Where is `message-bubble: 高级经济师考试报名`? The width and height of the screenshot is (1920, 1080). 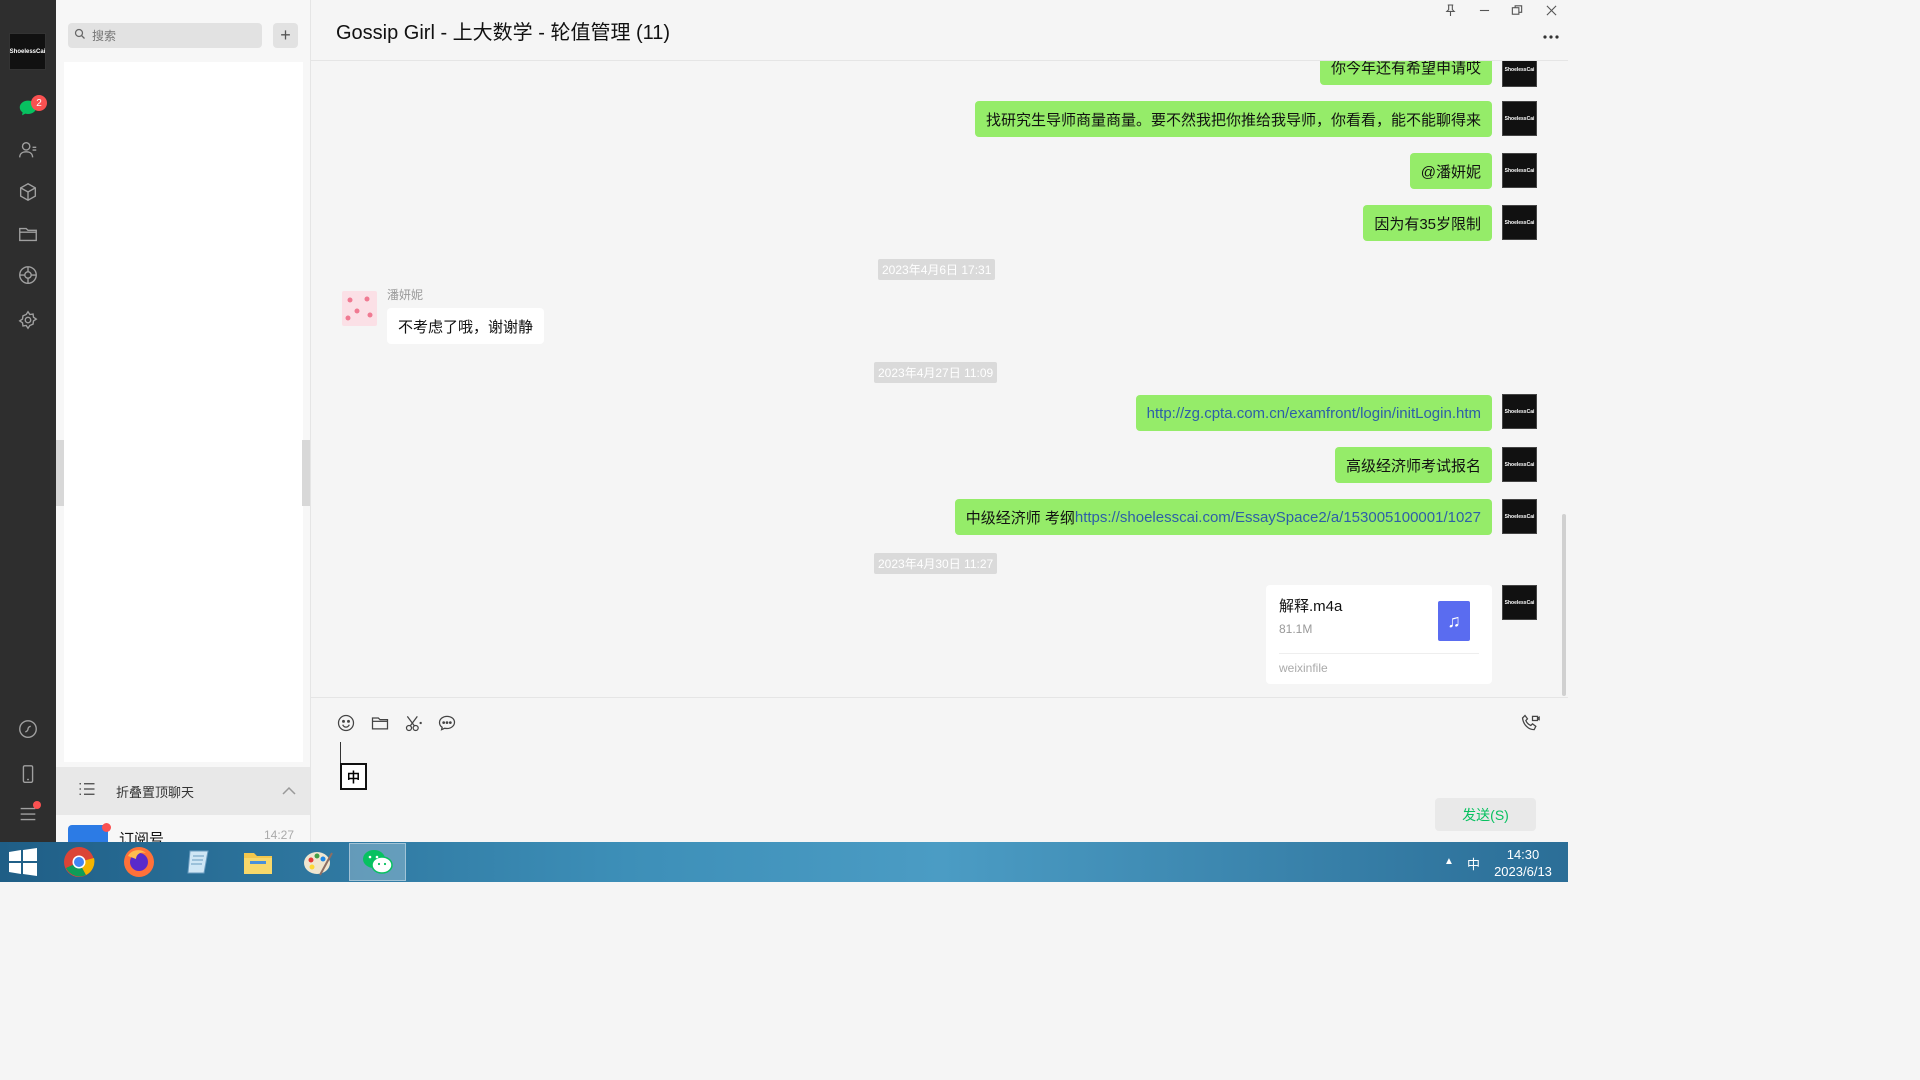
message-bubble: 高级经济师考试报名 is located at coordinates (1413, 465).